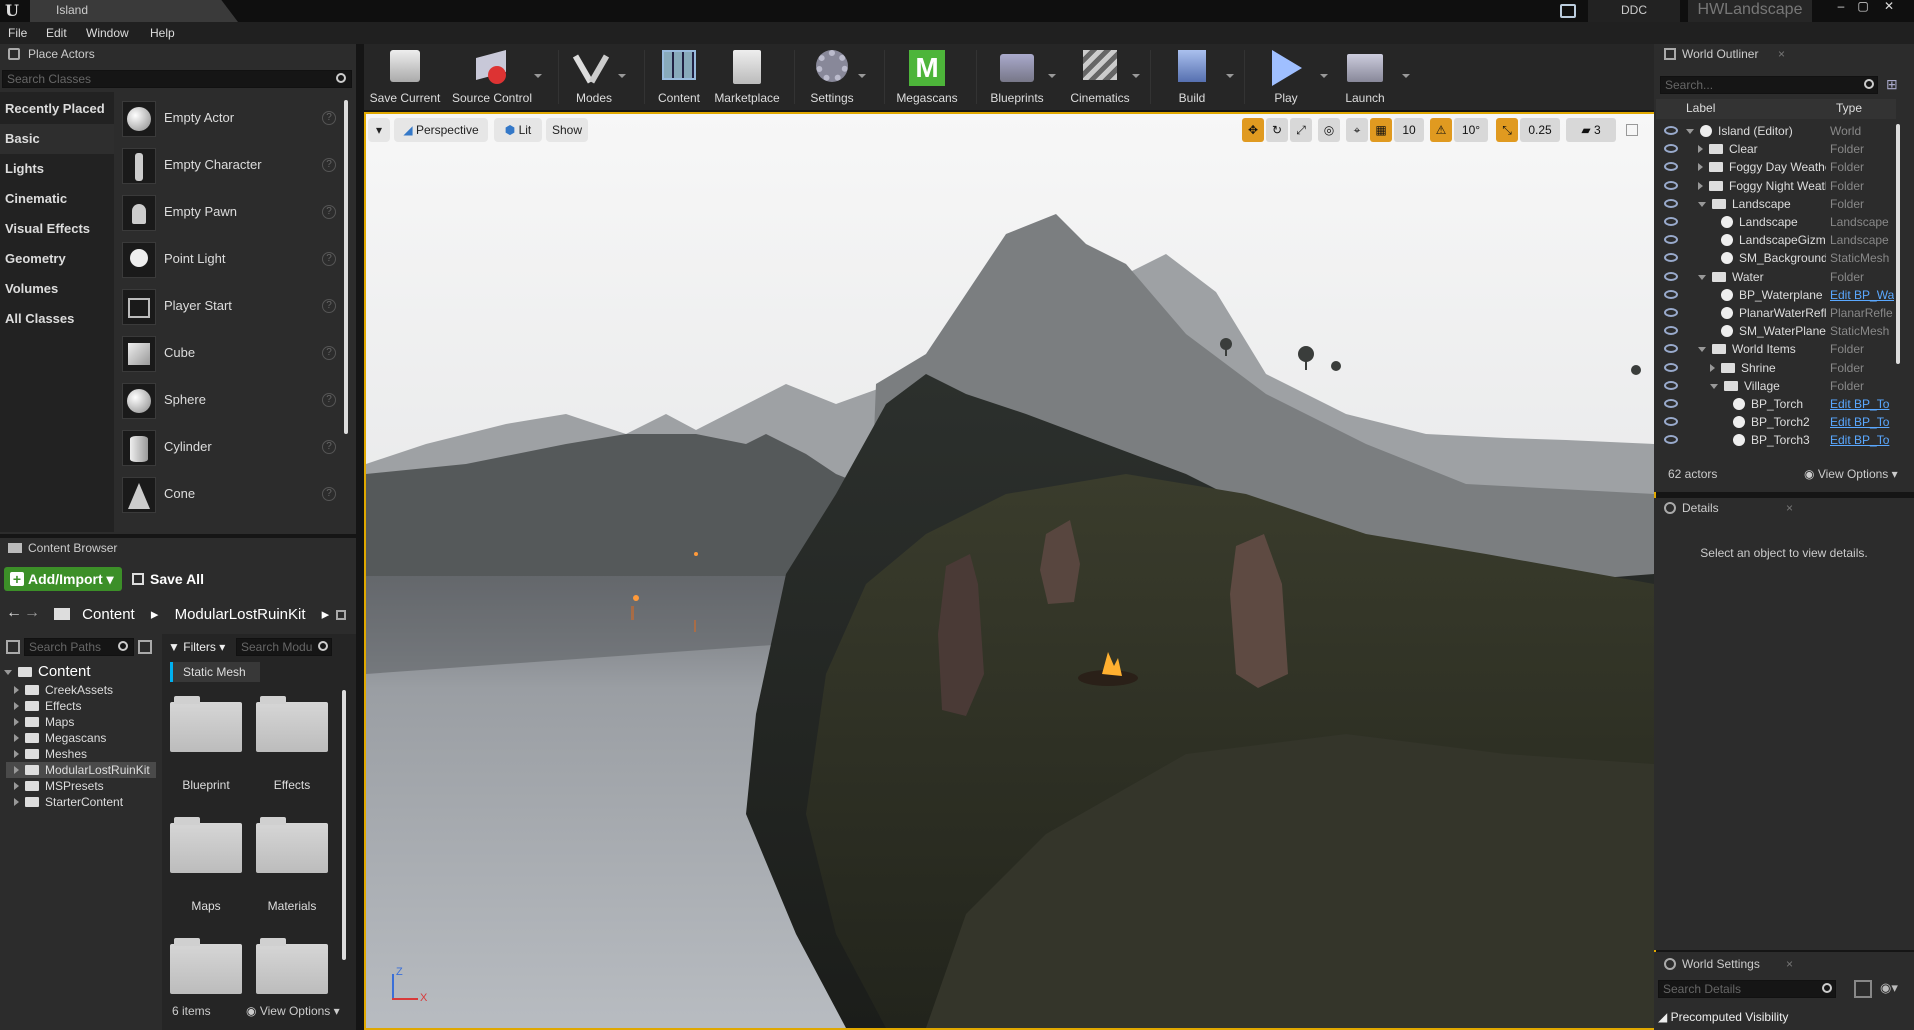 The width and height of the screenshot is (1914, 1030). I want to click on rotate-tool-icon: ↻, so click(1277, 130).